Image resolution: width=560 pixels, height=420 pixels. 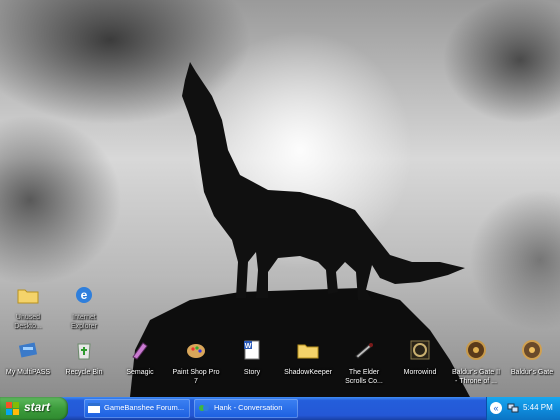 I want to click on internet-explorer-icon: e Internet Explorer, so click(x=84, y=307).